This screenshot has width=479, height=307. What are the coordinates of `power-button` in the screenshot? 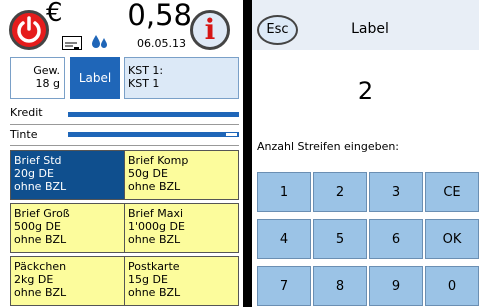 It's located at (29, 30).